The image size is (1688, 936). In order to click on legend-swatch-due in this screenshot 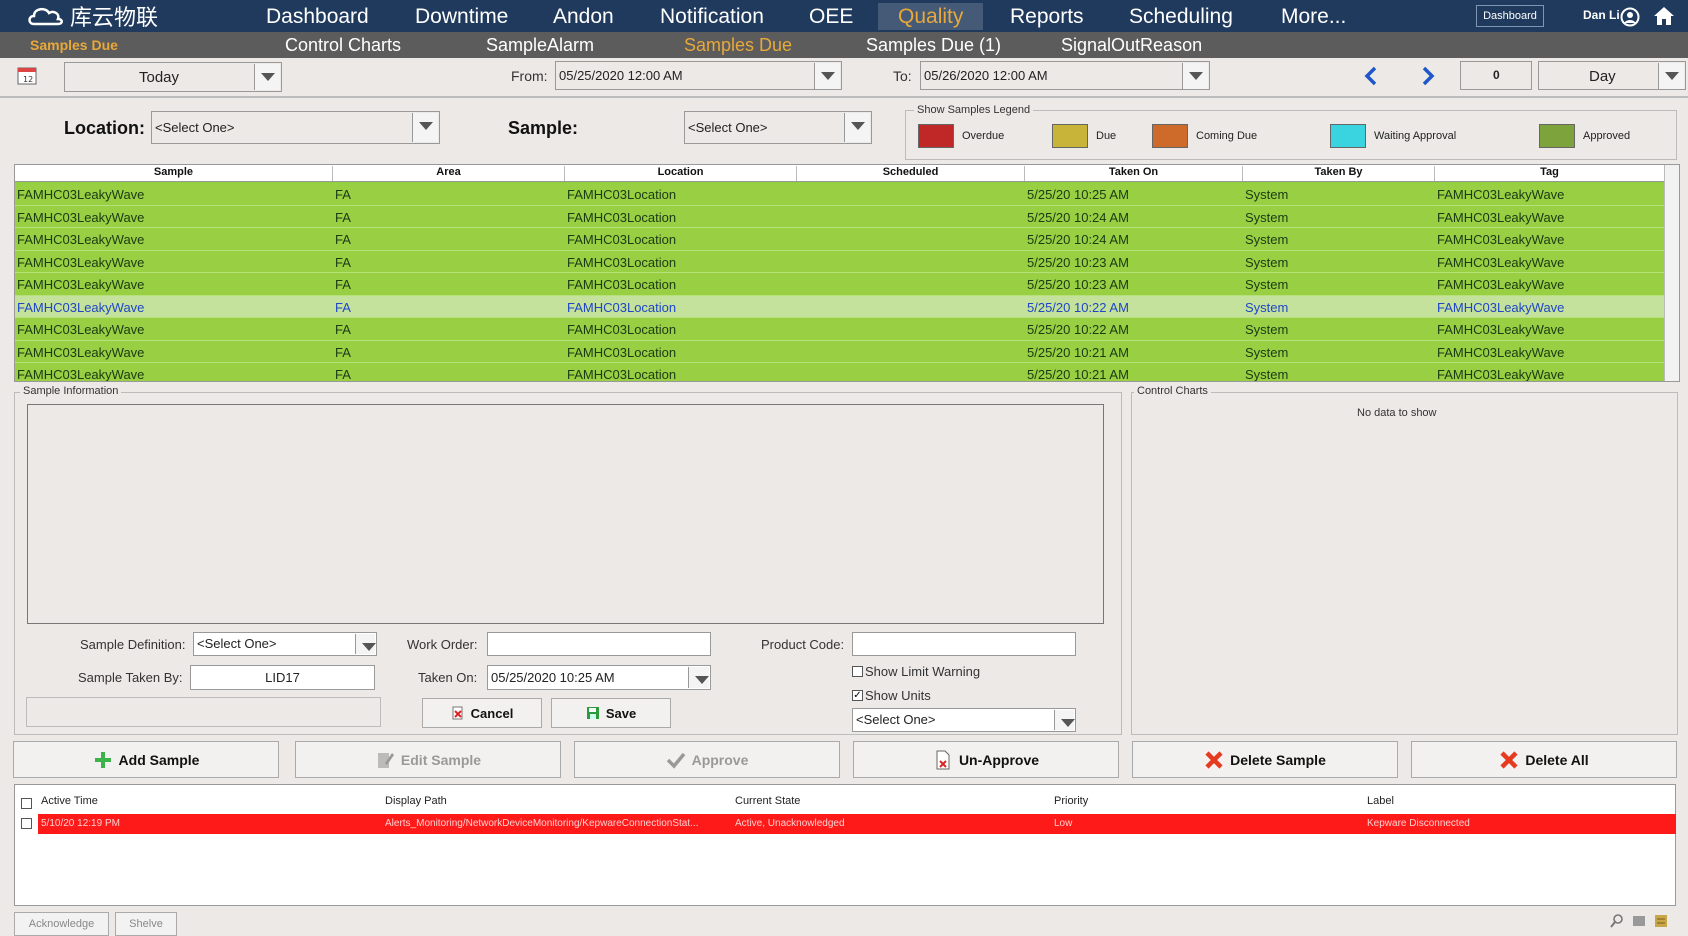, I will do `click(1070, 136)`.